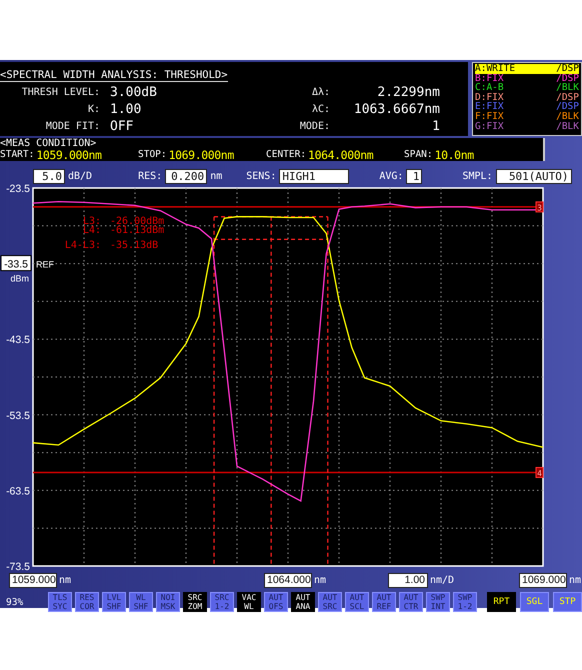 The width and height of the screenshot is (582, 670). I want to click on level-readout-label: L3:, so click(91, 221).